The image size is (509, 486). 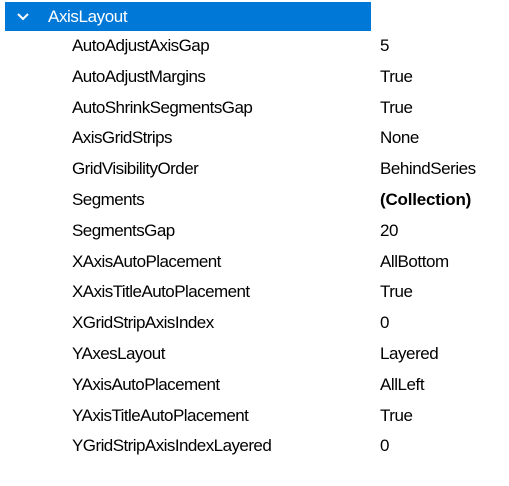 What do you see at coordinates (444, 385) in the screenshot?
I see `property-value: AllLeft` at bounding box center [444, 385].